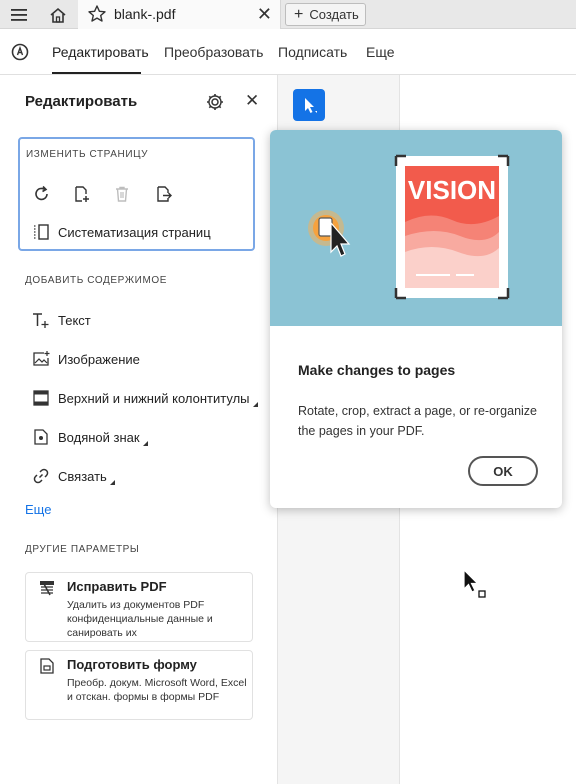 This screenshot has width=576, height=784. I want to click on cursor-arrow-icon, so click(311, 105).